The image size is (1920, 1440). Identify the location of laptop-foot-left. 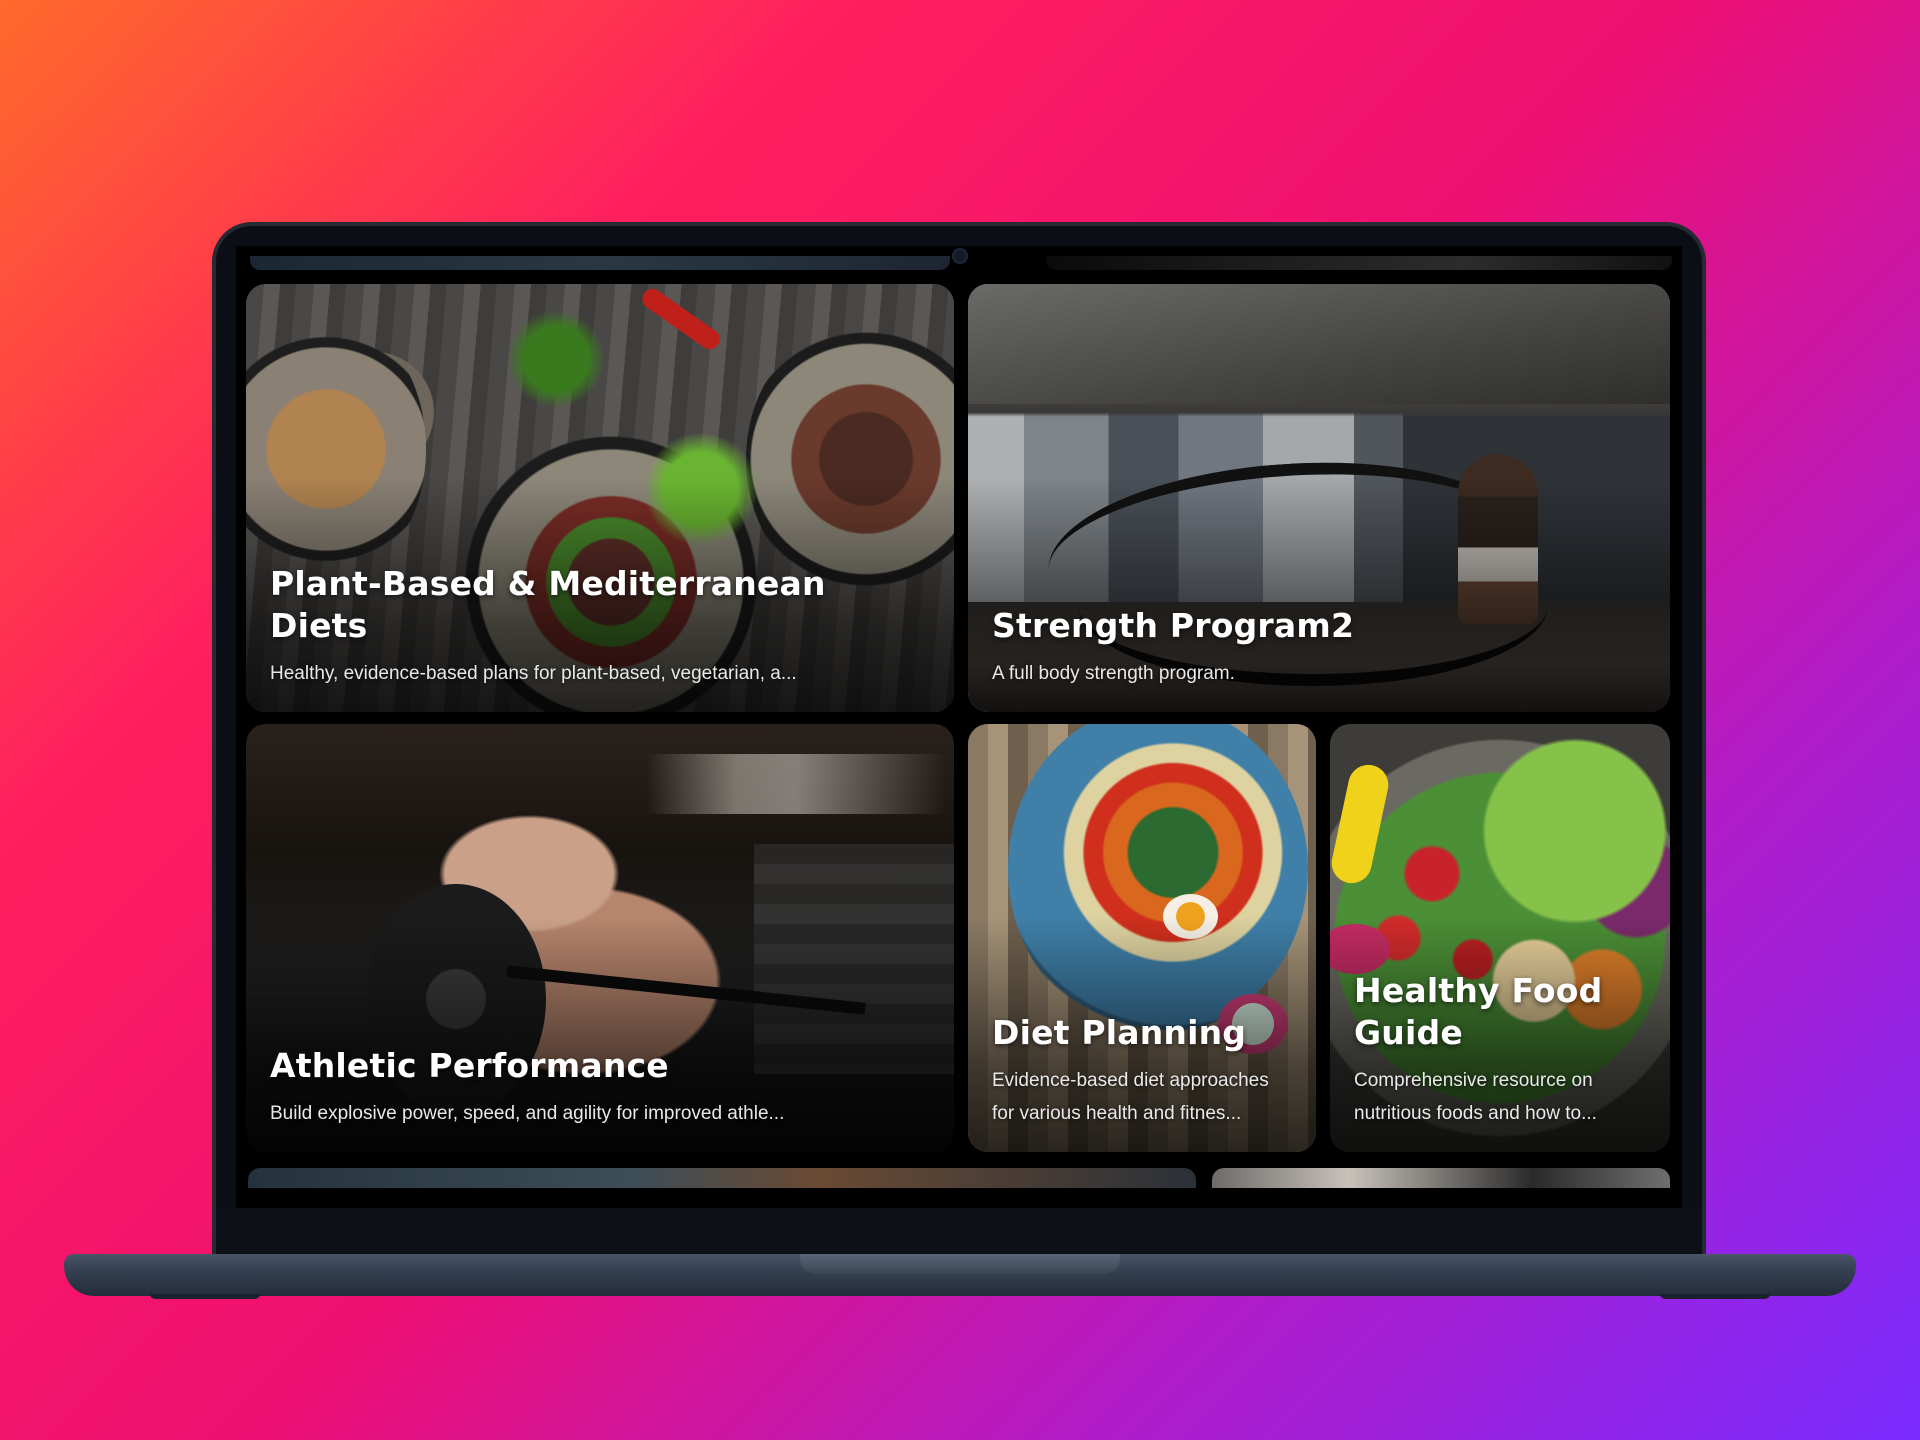
(205, 1296).